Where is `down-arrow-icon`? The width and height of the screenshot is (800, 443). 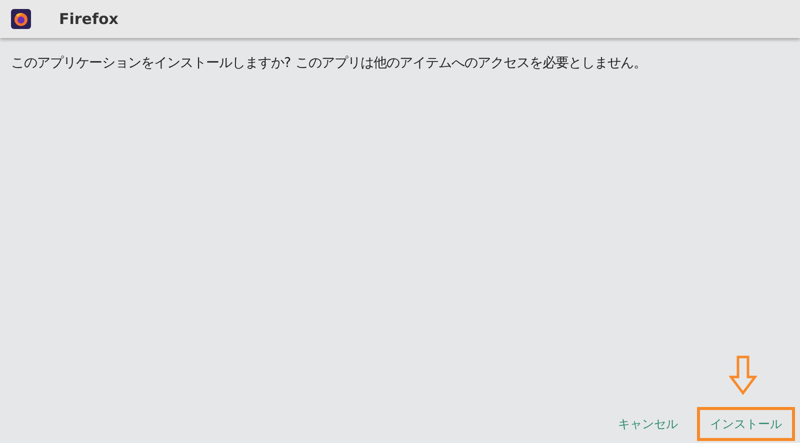
down-arrow-icon is located at coordinates (743, 375).